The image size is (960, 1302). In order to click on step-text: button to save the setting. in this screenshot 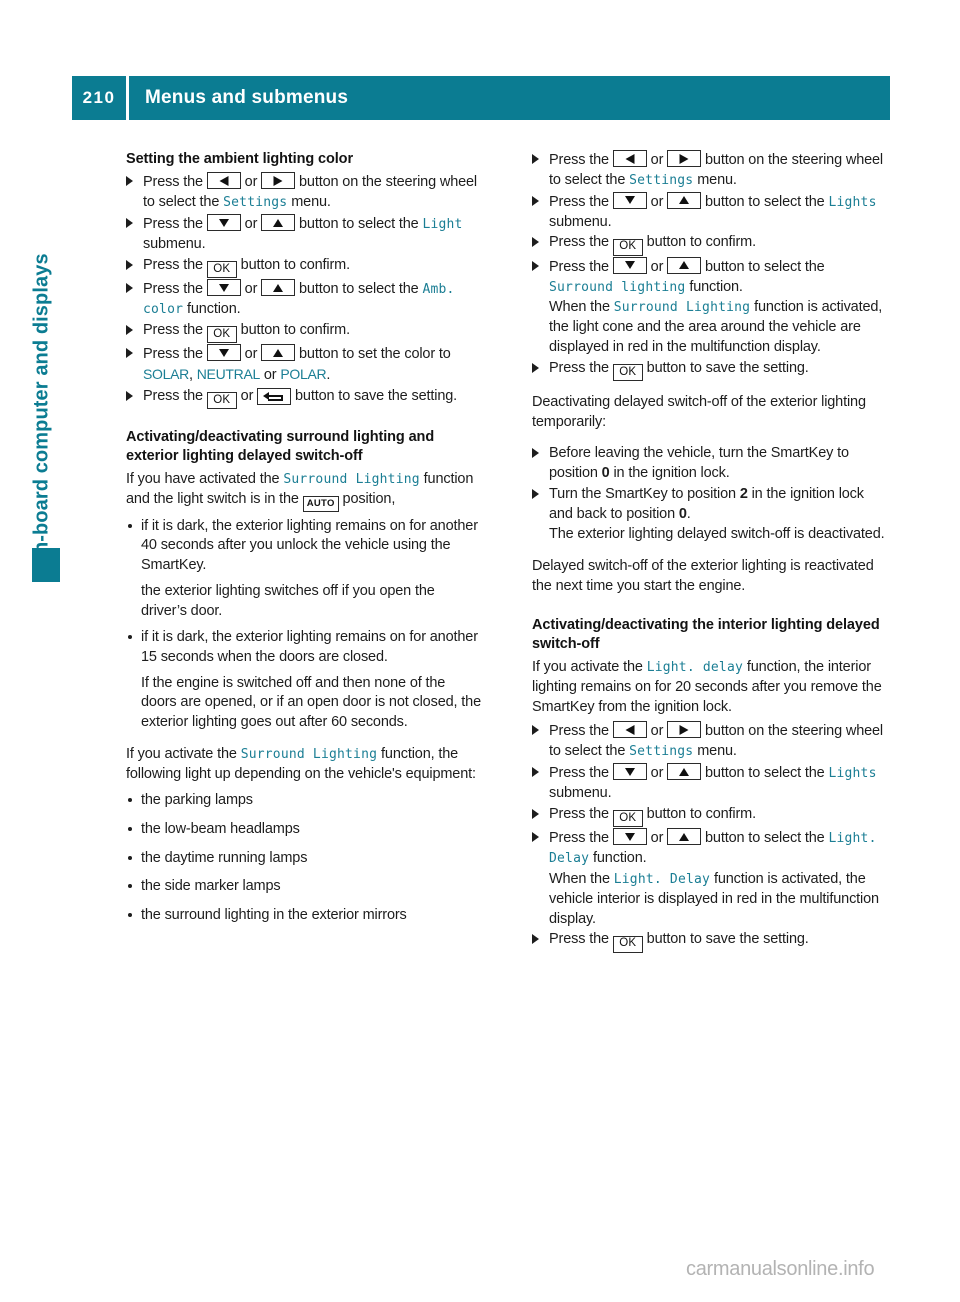, I will do `click(374, 395)`.